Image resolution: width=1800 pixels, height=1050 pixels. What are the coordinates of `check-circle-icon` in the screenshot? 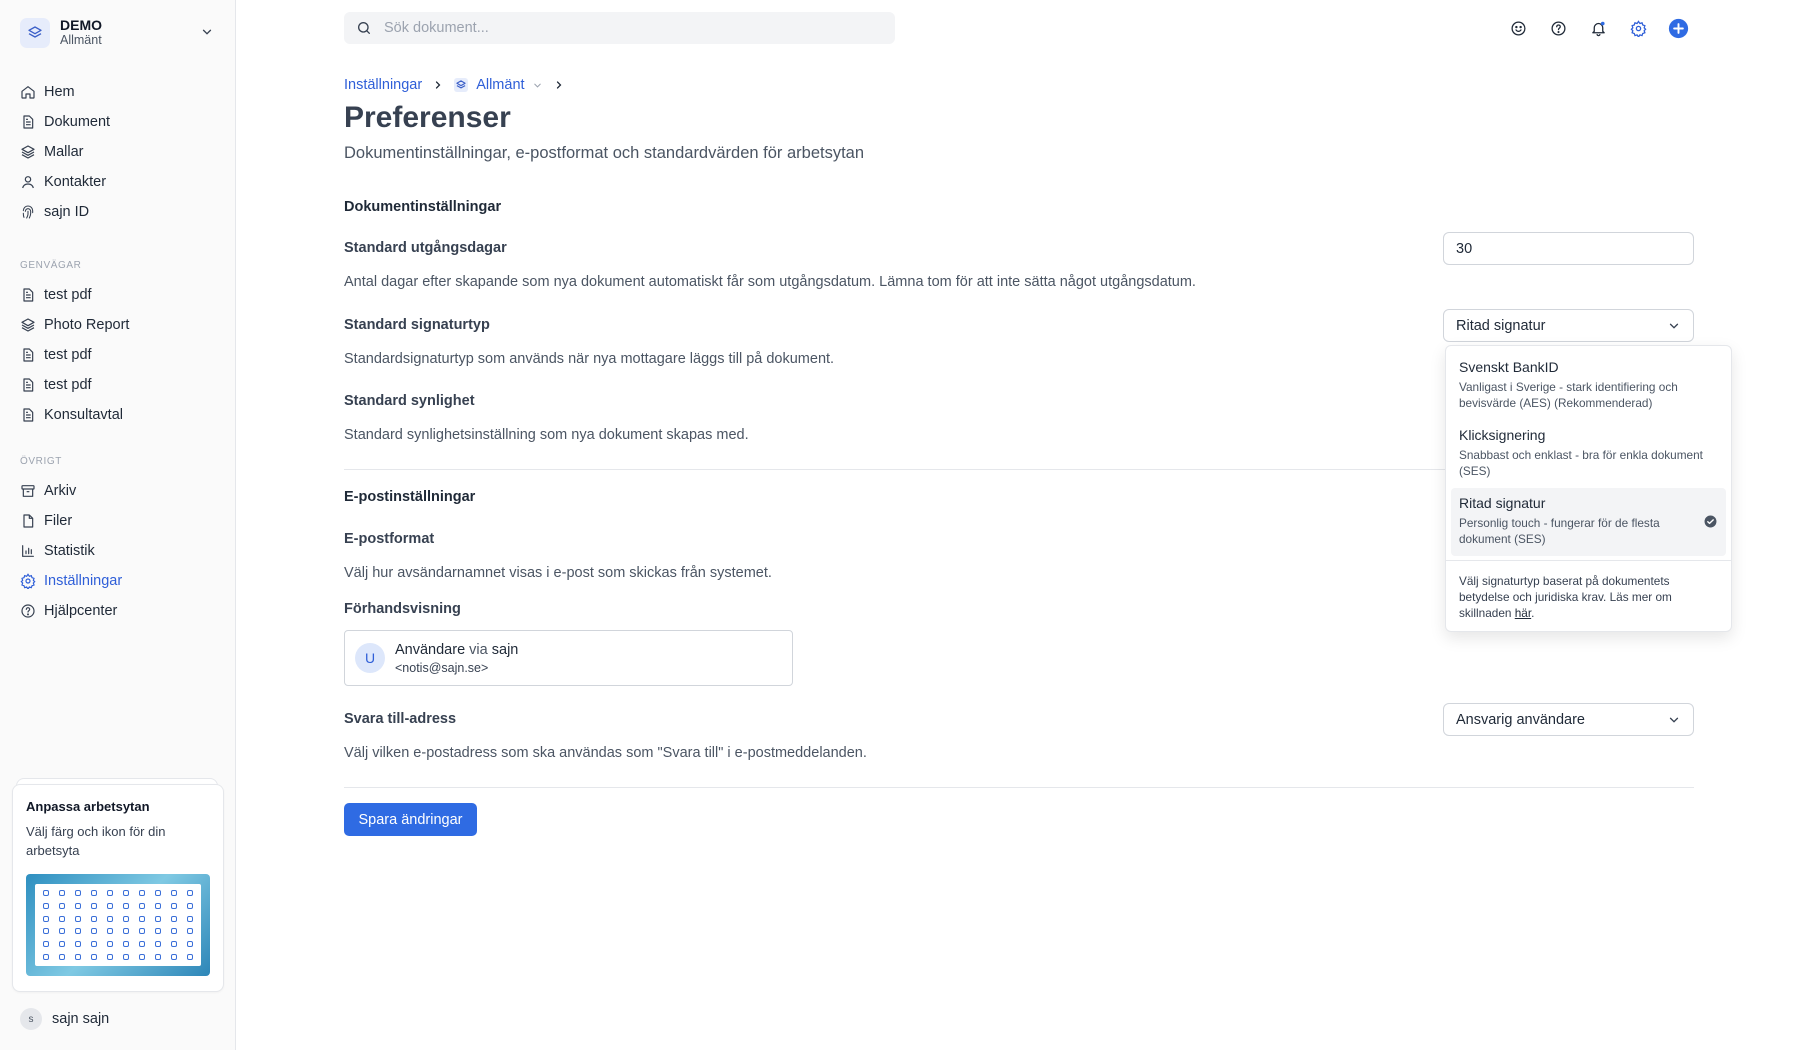 It's located at (1710, 523).